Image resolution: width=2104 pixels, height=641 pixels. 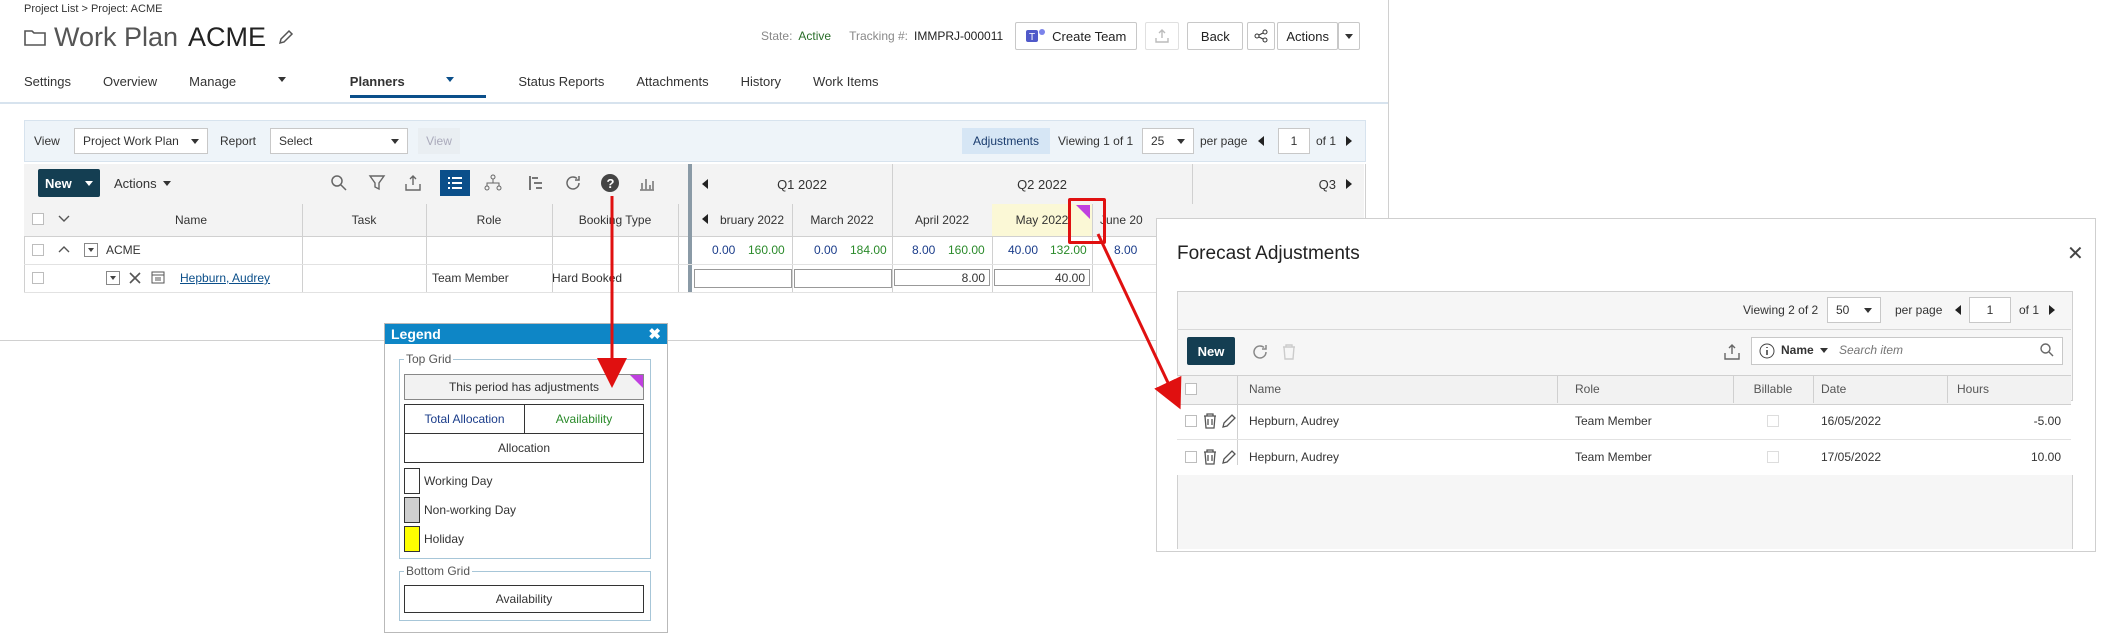 I want to click on arrow-to-dialog, so click(x=1139, y=321).